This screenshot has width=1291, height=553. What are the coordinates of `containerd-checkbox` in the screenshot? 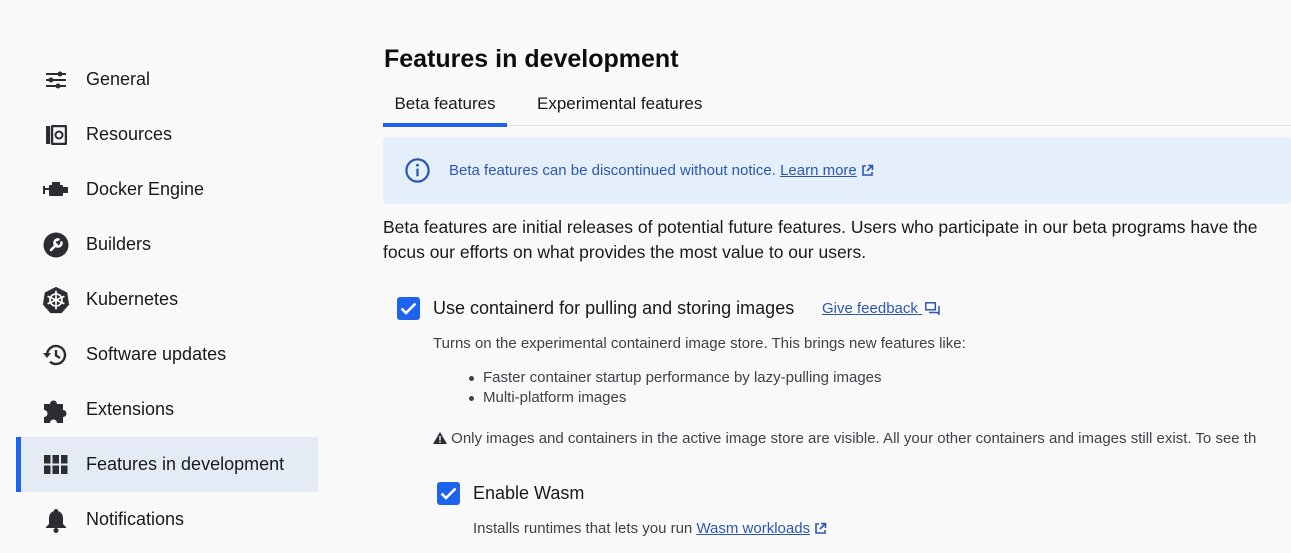 It's located at (408, 308).